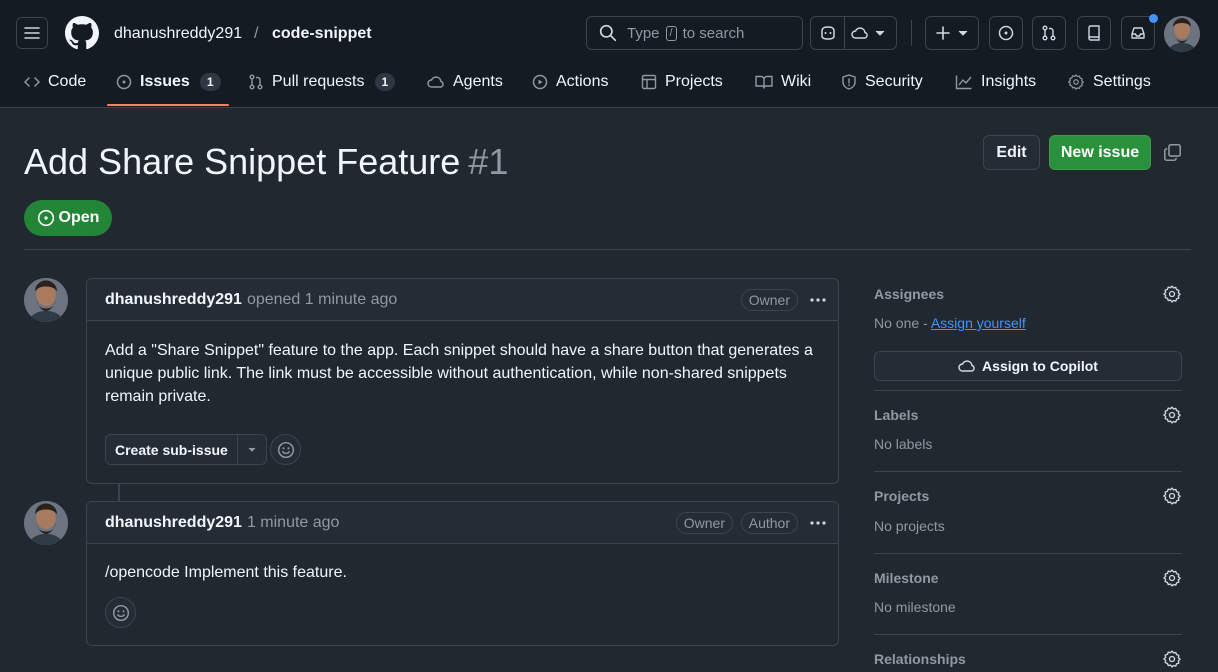 This screenshot has width=1218, height=672. I want to click on copilot-button-group, so click(853, 33).